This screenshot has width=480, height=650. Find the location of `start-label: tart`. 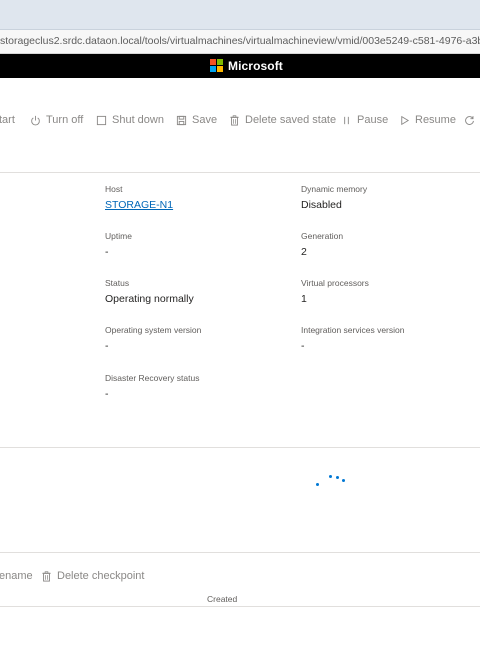

start-label: tart is located at coordinates (7, 120).